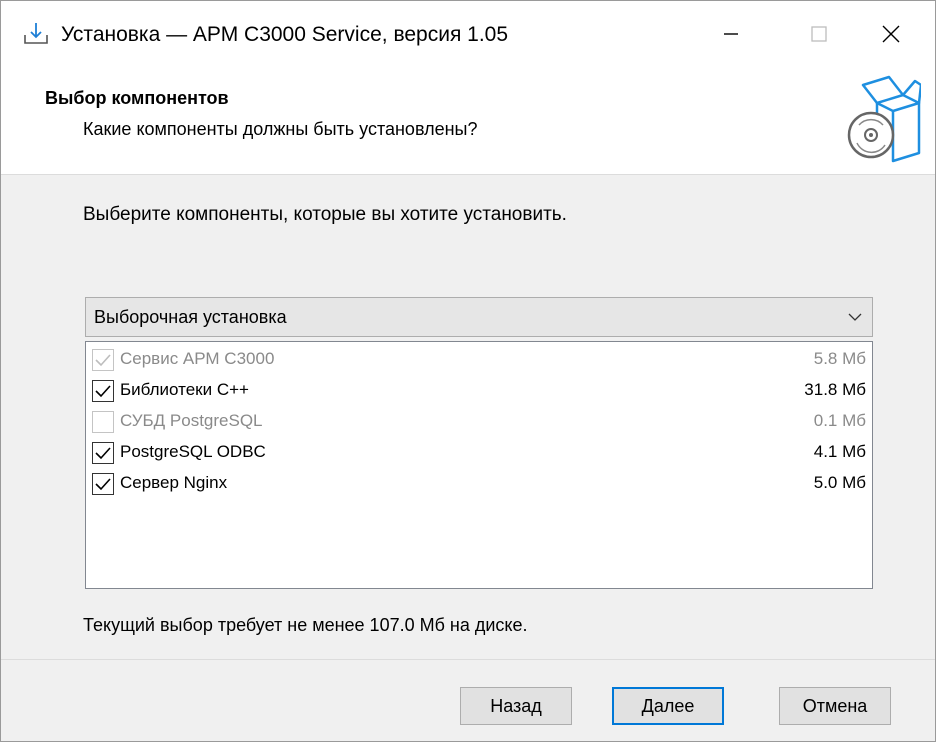  What do you see at coordinates (819, 34) in the screenshot?
I see `maximize-icon` at bounding box center [819, 34].